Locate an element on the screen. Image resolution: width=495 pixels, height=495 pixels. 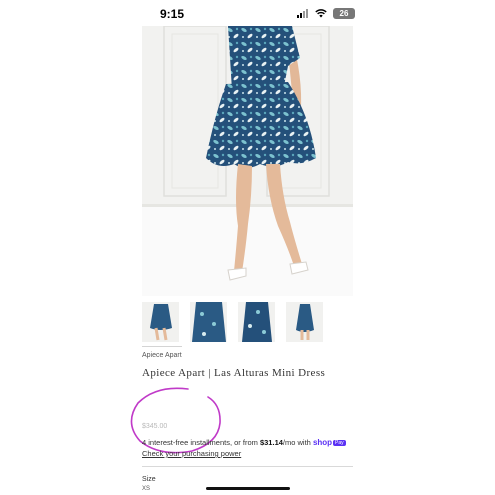
status-icons: 26 is located at coordinates (326, 13).